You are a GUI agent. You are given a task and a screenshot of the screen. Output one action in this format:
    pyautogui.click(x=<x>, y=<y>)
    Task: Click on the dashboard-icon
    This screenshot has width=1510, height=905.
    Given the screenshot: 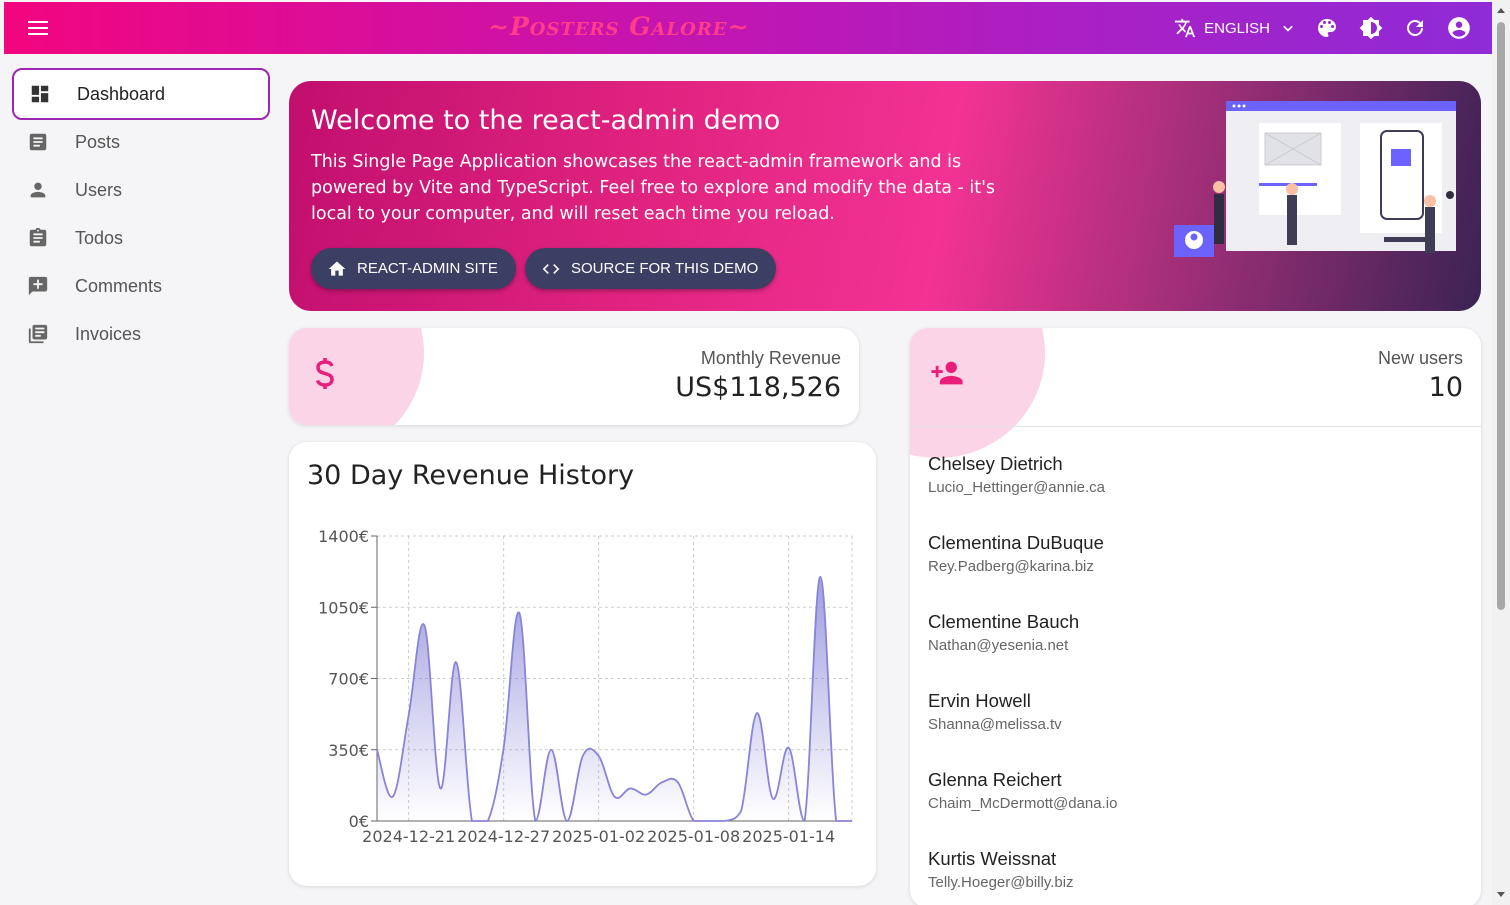 What is the action you would take?
    pyautogui.click(x=40, y=94)
    